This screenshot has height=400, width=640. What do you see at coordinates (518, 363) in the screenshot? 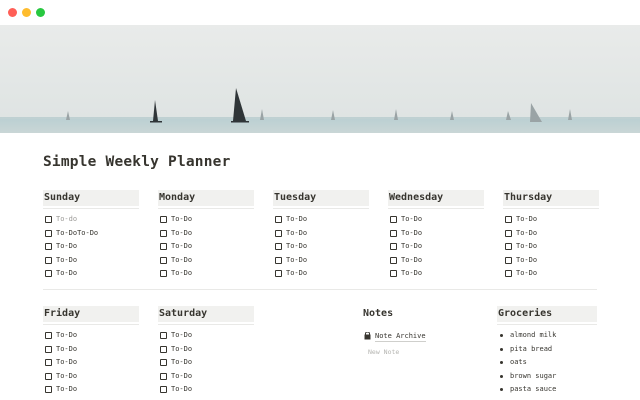
I see `grocery-item: oats` at bounding box center [518, 363].